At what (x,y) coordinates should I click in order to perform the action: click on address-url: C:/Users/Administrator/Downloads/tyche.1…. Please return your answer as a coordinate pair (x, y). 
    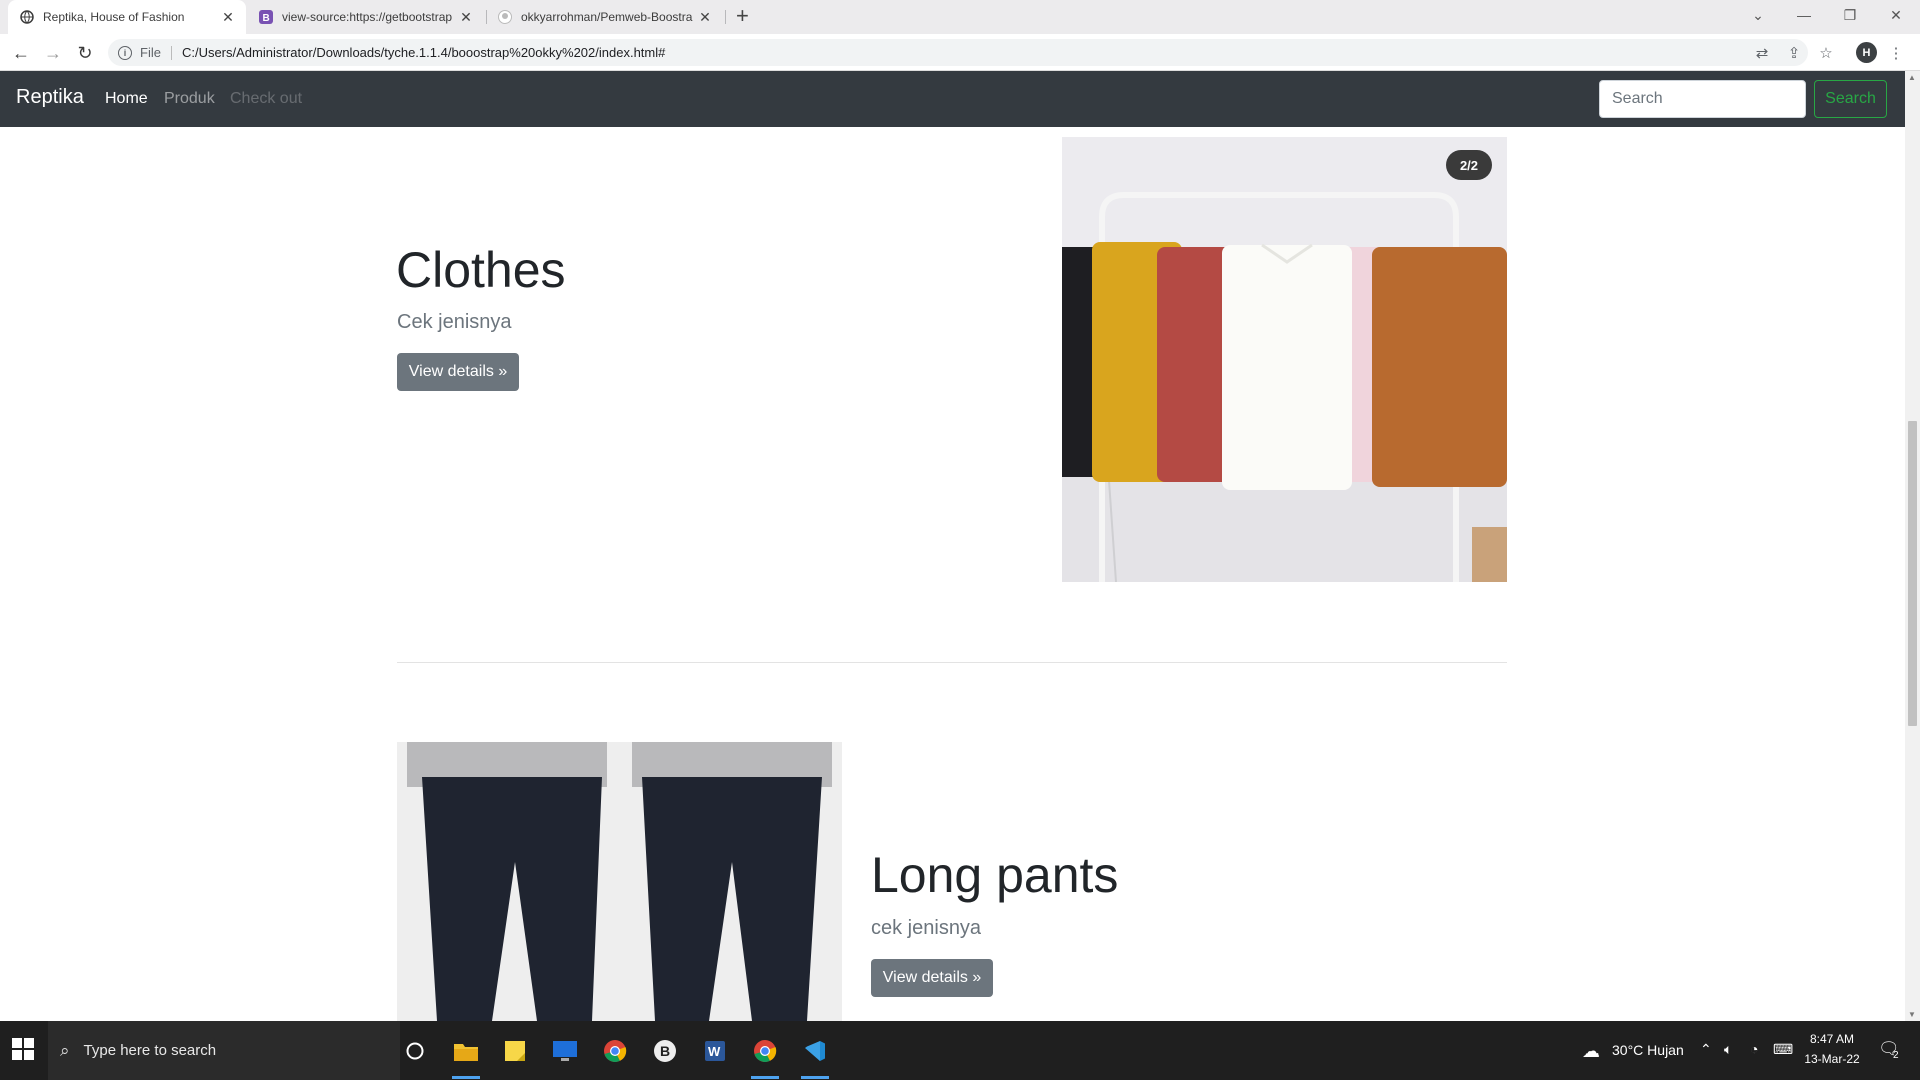
    Looking at the image, I should click on (423, 52).